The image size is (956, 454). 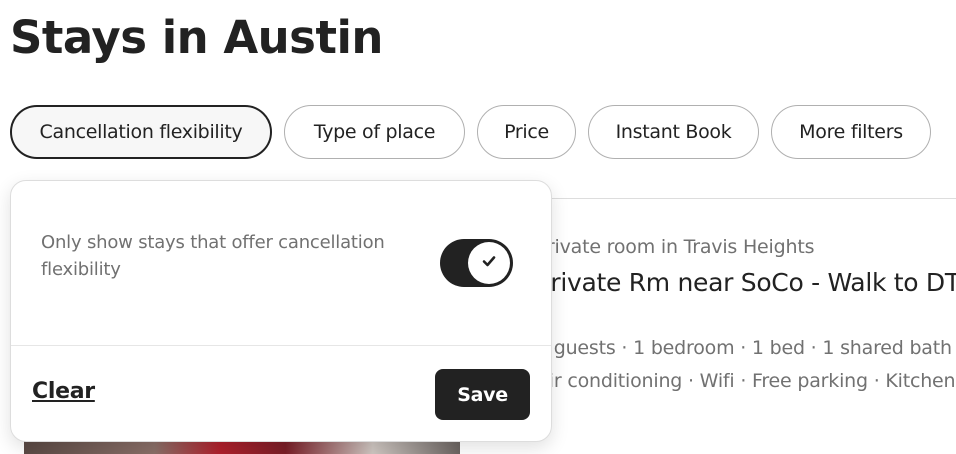 I want to click on popover-divider, so click(x=281, y=345).